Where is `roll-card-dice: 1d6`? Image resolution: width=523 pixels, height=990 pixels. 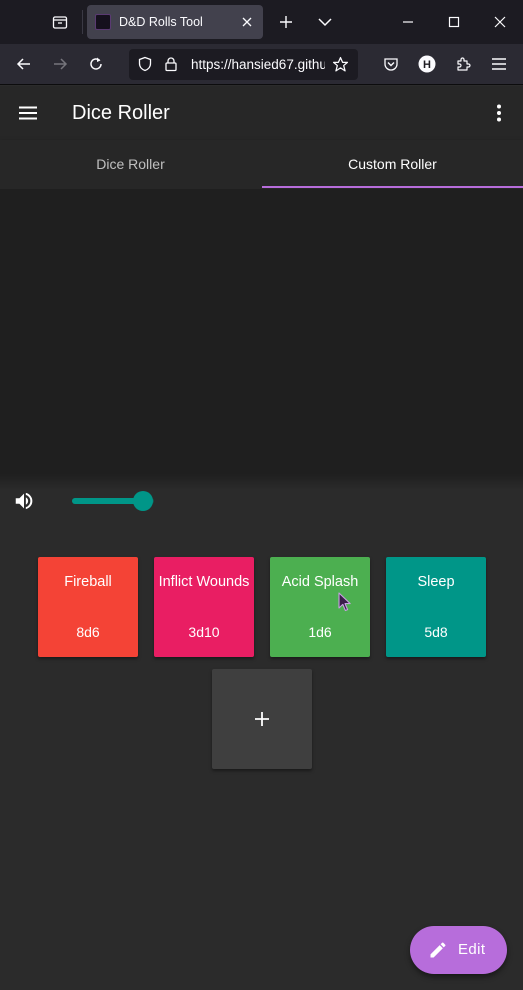 roll-card-dice: 1d6 is located at coordinates (320, 632).